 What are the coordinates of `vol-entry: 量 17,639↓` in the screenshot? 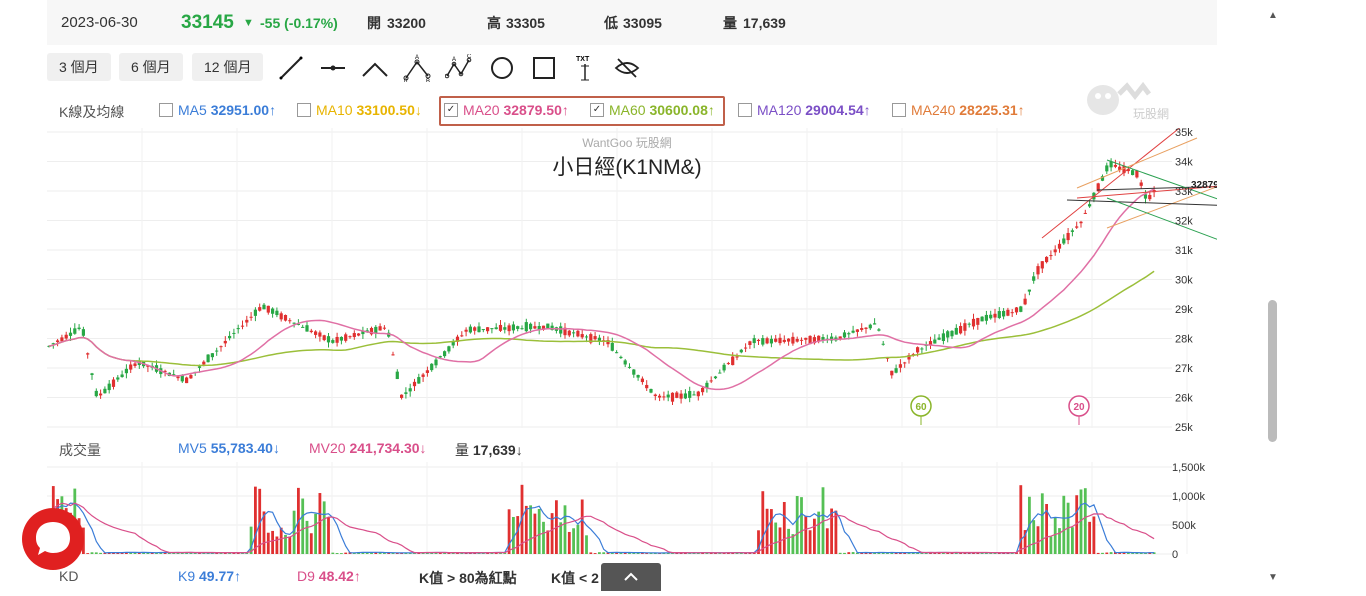 It's located at (489, 450).